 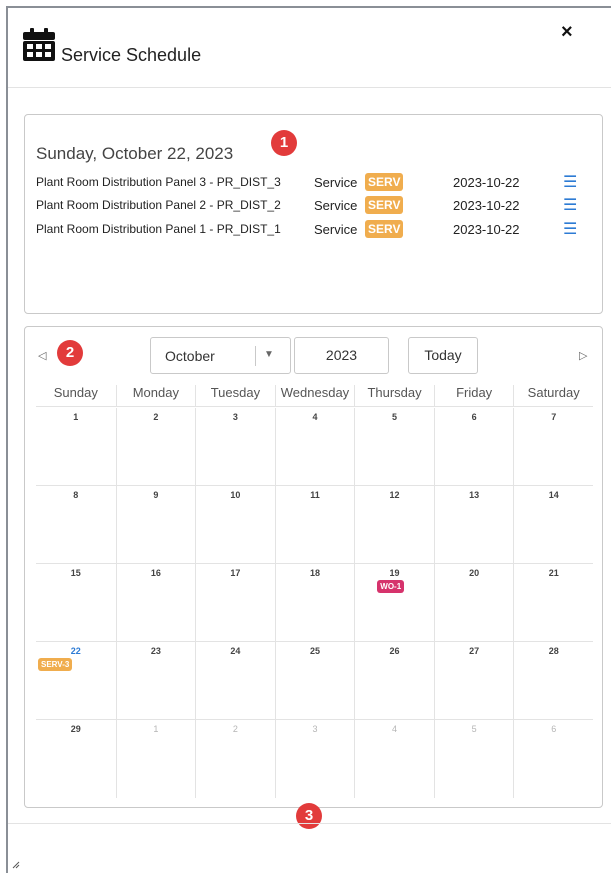 What do you see at coordinates (235, 603) in the screenshot?
I see `calendar-day-cell: 17` at bounding box center [235, 603].